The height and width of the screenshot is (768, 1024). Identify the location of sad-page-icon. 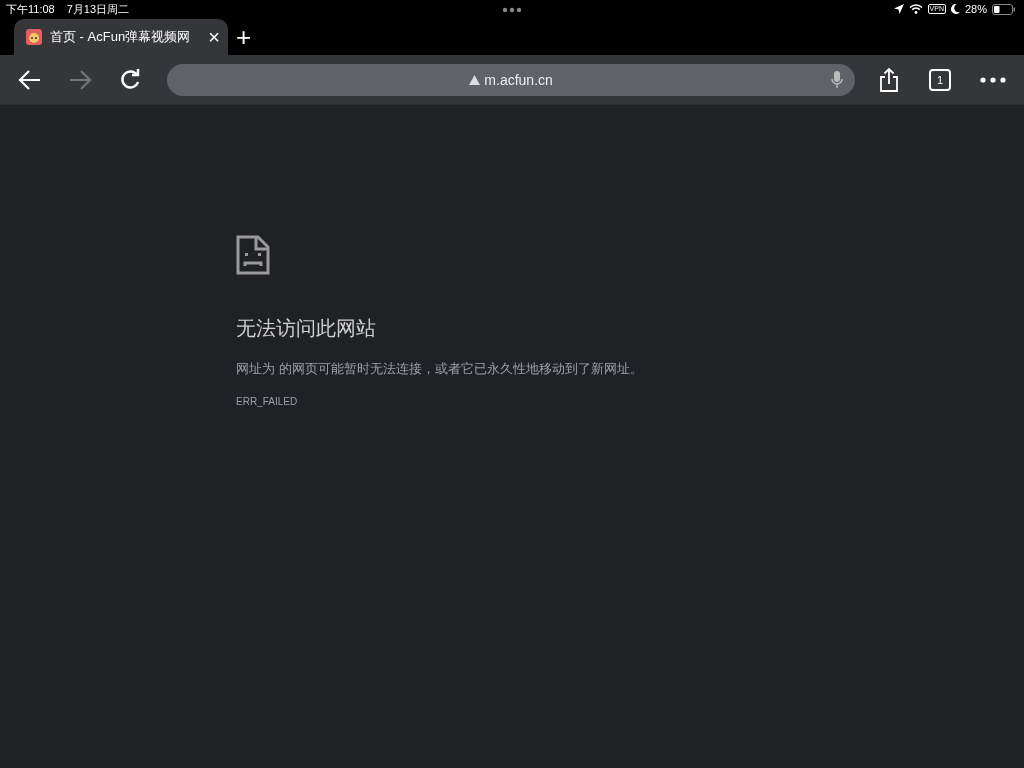
(253, 255).